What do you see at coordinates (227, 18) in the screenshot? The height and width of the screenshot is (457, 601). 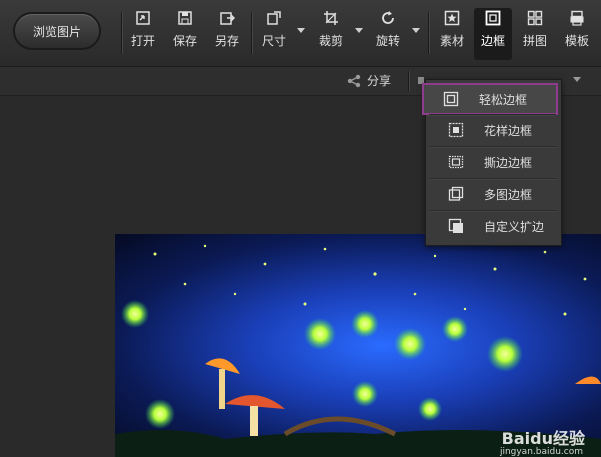 I see `save-as-icon` at bounding box center [227, 18].